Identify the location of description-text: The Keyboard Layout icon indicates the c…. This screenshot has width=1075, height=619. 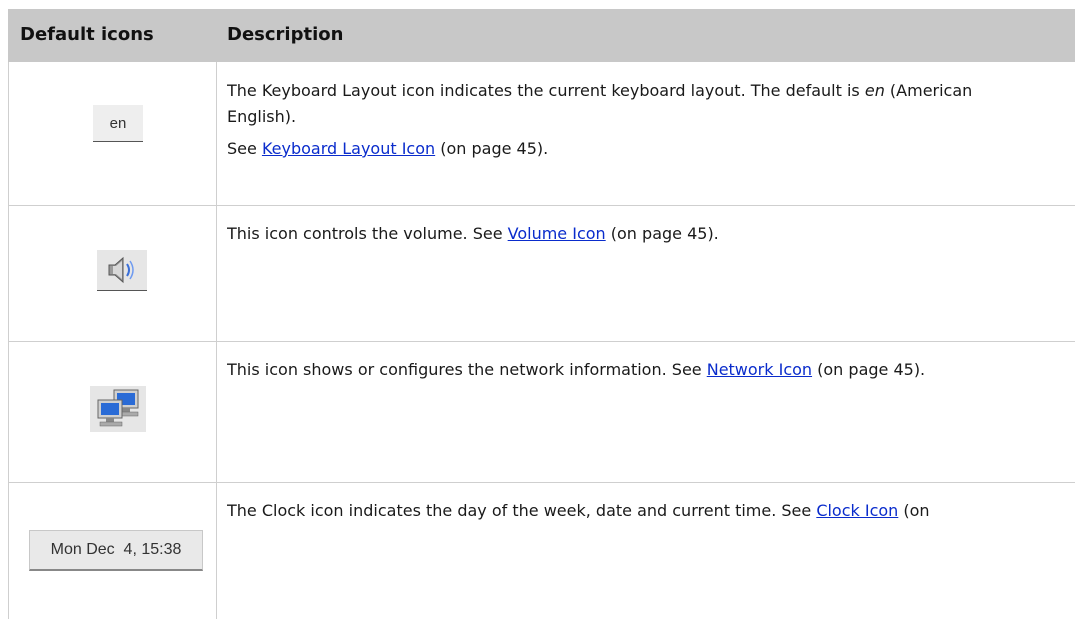
(546, 90).